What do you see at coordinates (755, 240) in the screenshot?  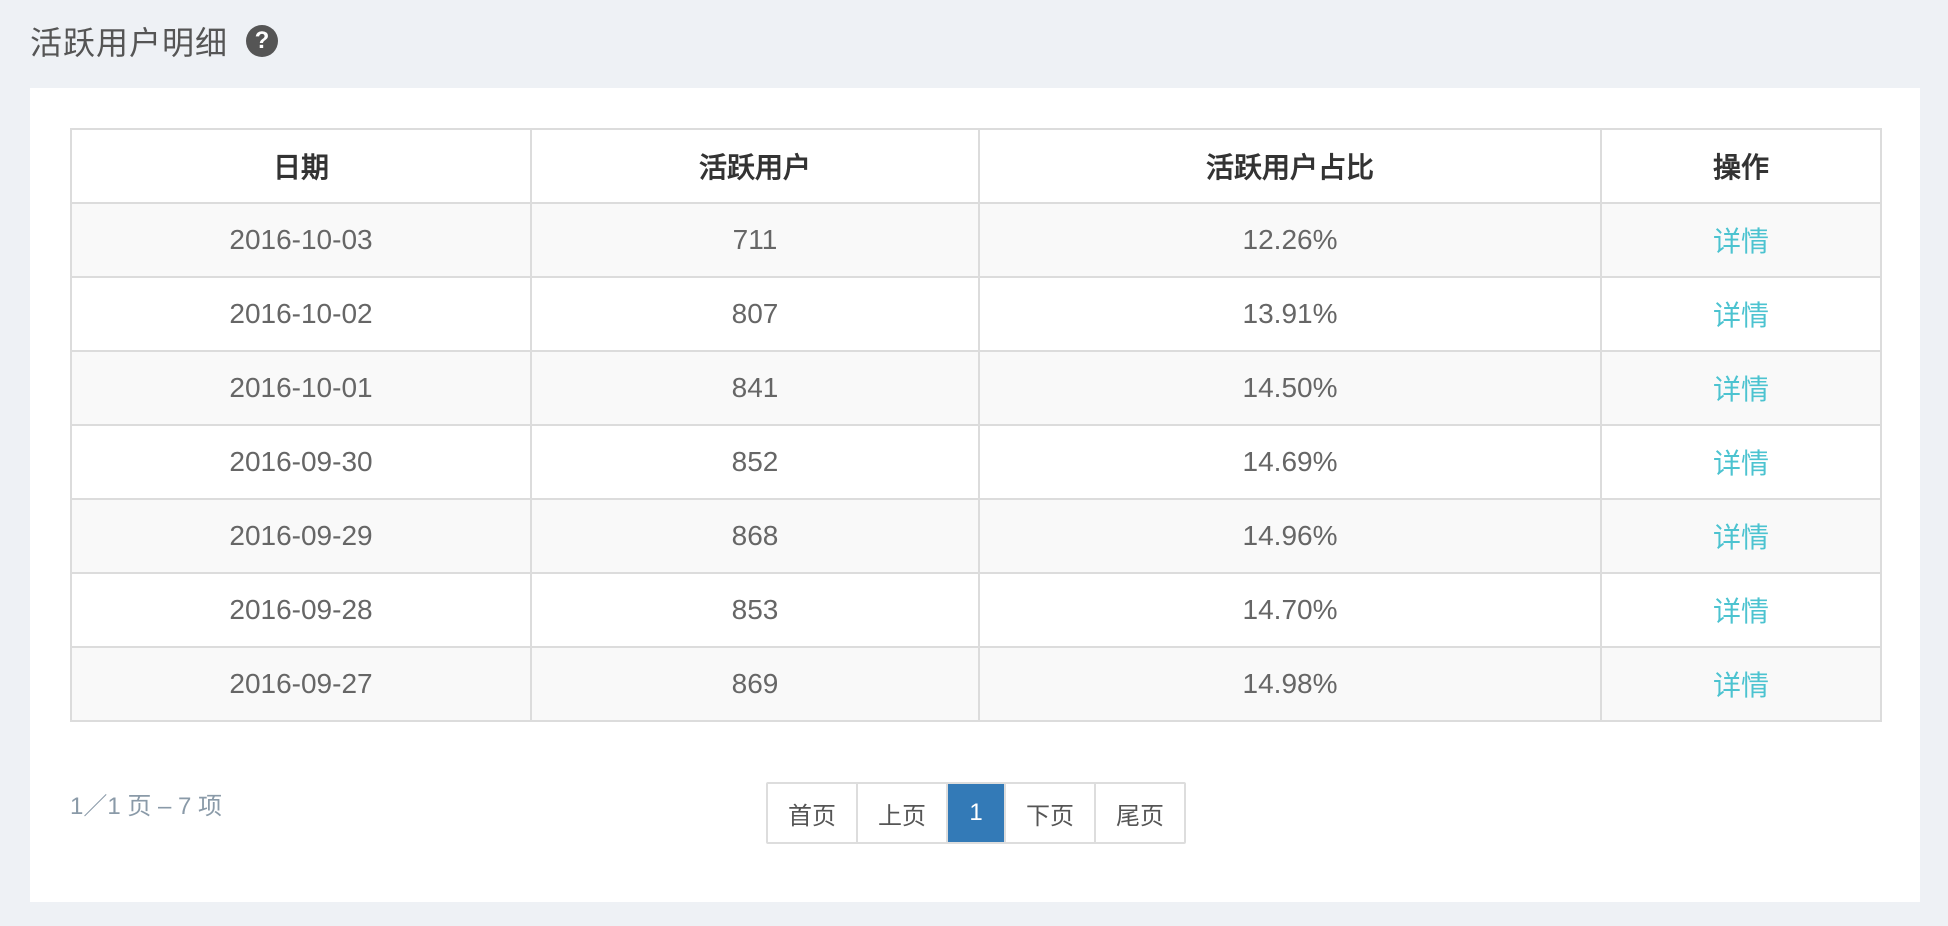 I see `cell-active-users: 711` at bounding box center [755, 240].